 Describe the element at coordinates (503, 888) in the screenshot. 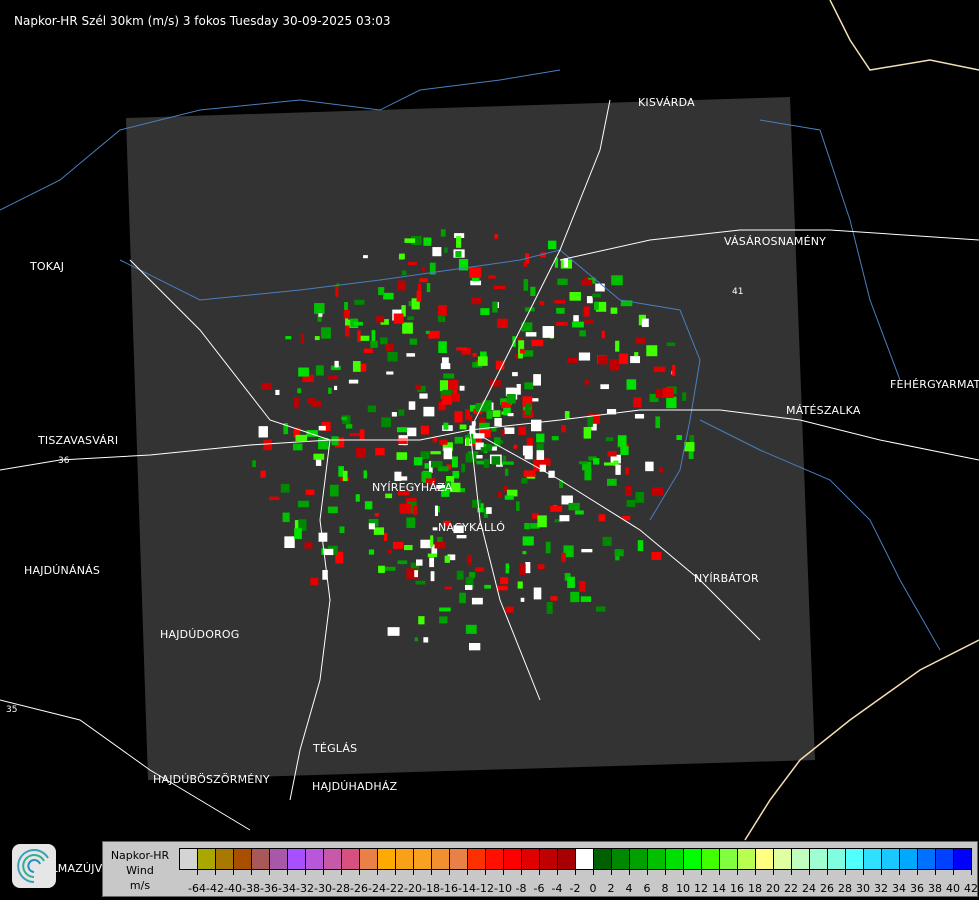

I see `legend-tick-label: -10` at that location.